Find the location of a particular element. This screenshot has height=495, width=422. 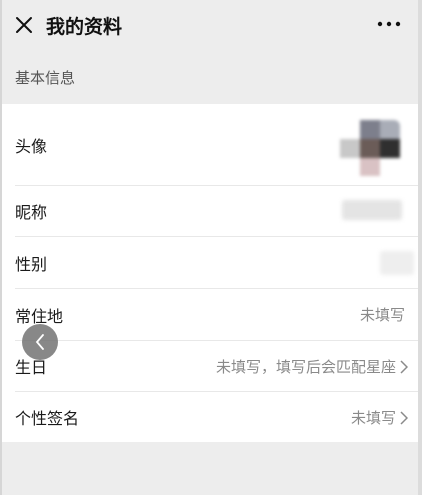

row-value-birthday: 未填写，填写后会匹配星座 is located at coordinates (305, 366).